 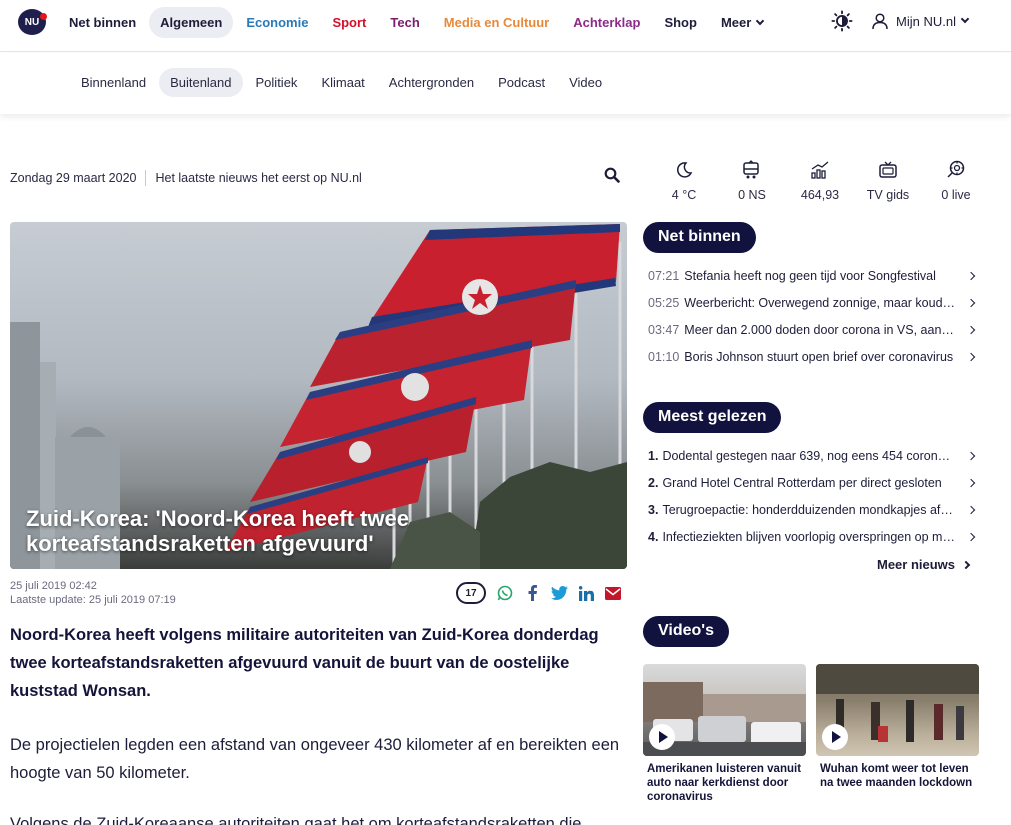 I want to click on nav-achterklap: Achterklap, so click(x=606, y=22).